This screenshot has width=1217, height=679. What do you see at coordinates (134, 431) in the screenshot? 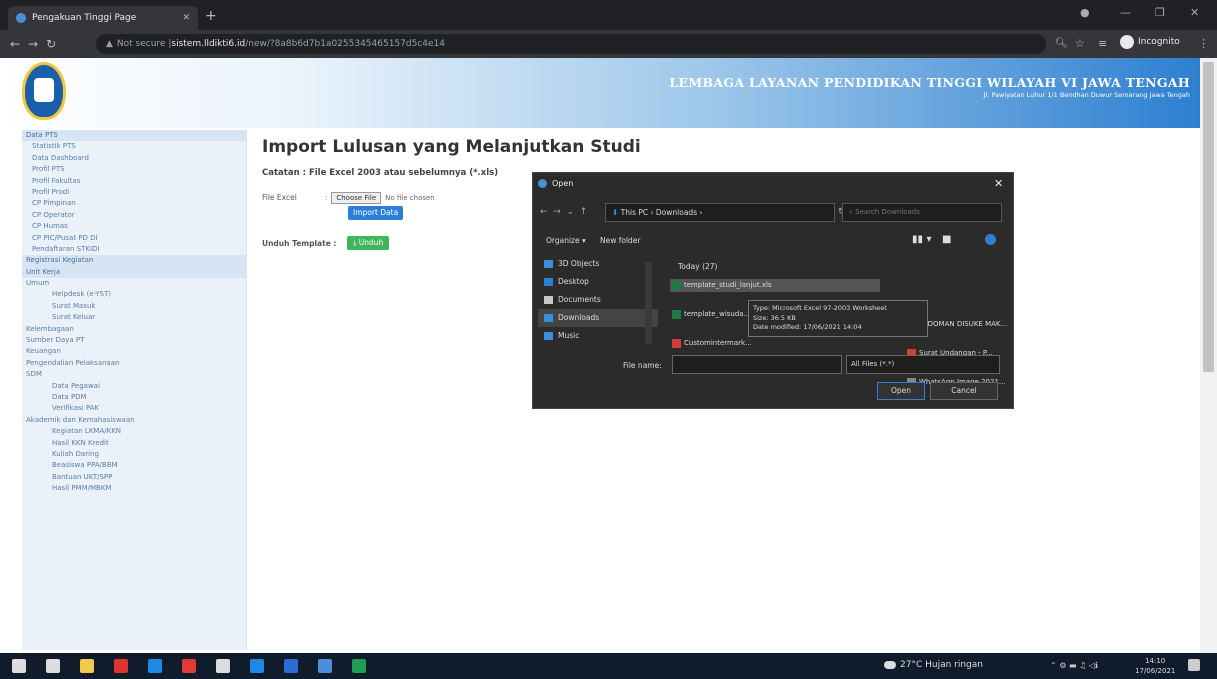
I see `sidebar-item: Kegiatan LKMA/KKN` at bounding box center [134, 431].